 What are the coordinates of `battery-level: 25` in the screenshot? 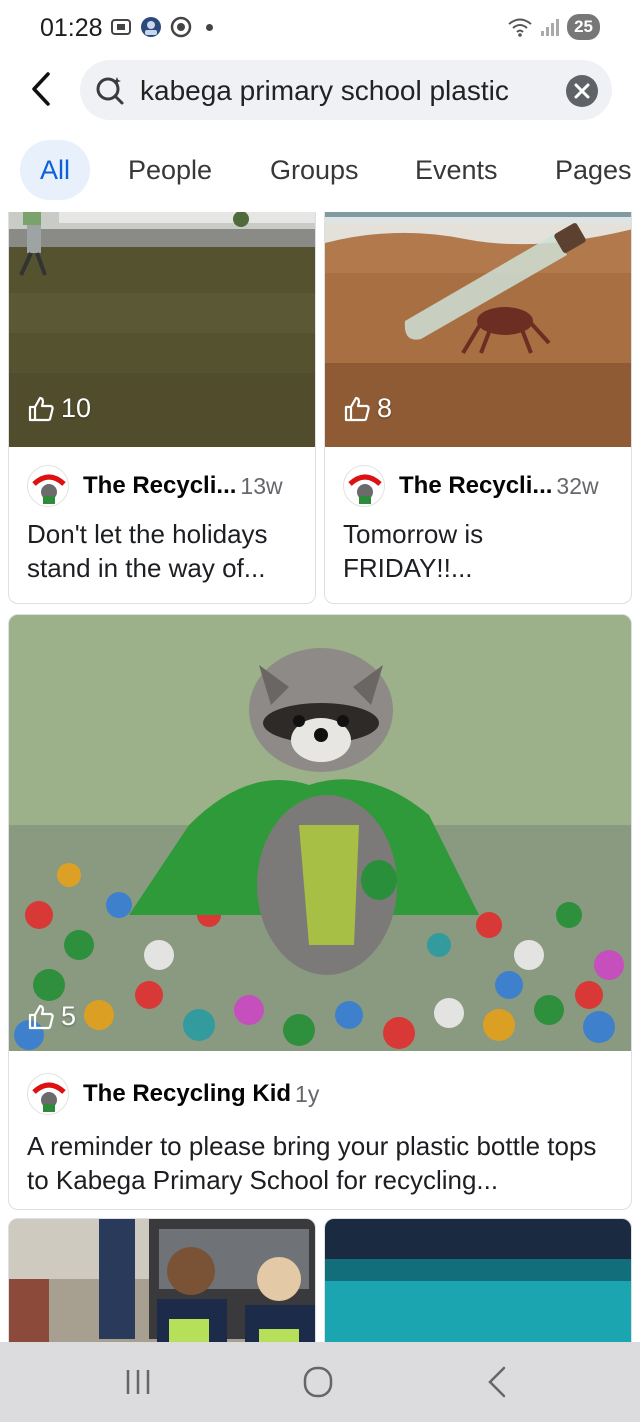 It's located at (583, 27).